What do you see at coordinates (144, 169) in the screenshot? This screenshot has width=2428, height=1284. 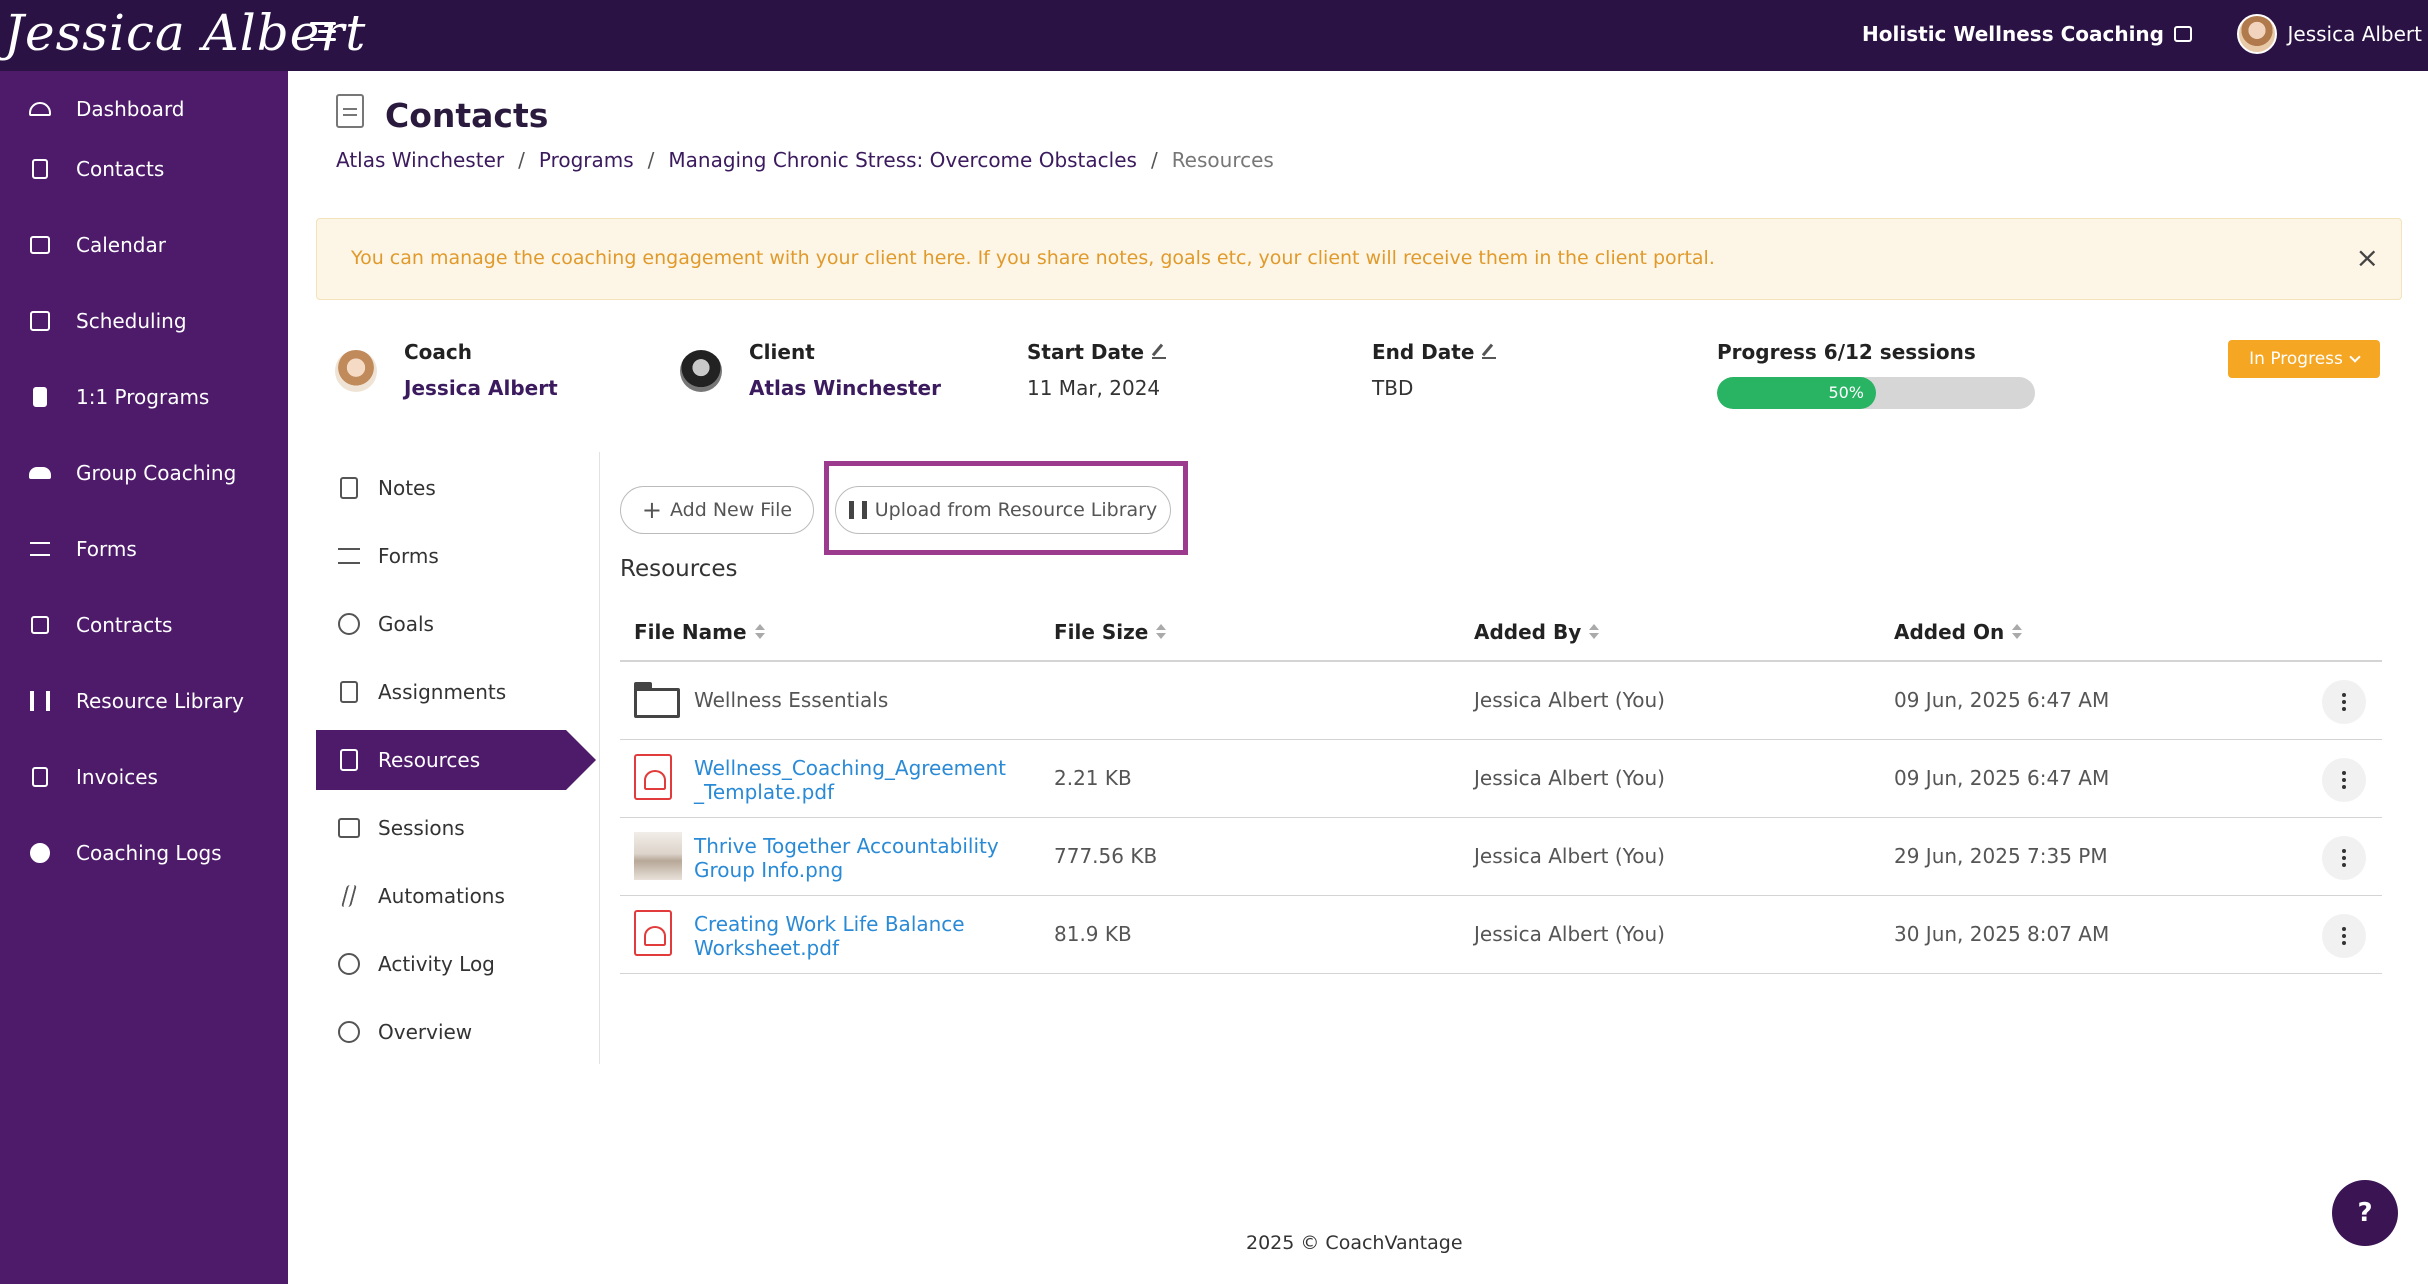 I see `sidebar-item-contacts: Contacts` at bounding box center [144, 169].